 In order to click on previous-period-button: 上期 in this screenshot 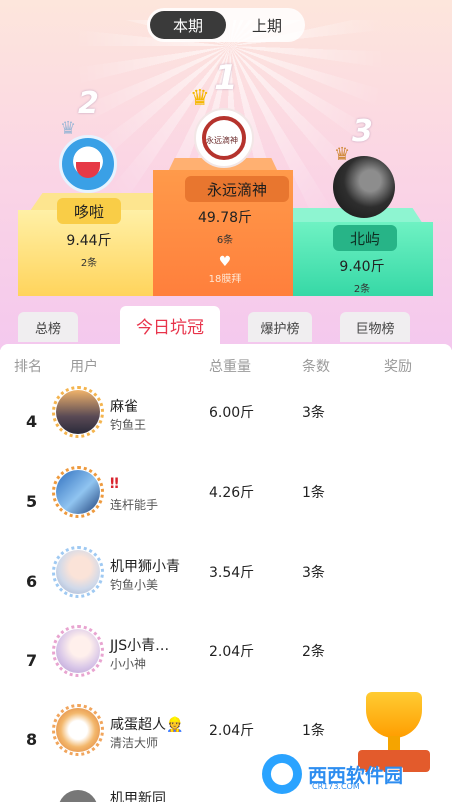, I will do `click(267, 25)`.